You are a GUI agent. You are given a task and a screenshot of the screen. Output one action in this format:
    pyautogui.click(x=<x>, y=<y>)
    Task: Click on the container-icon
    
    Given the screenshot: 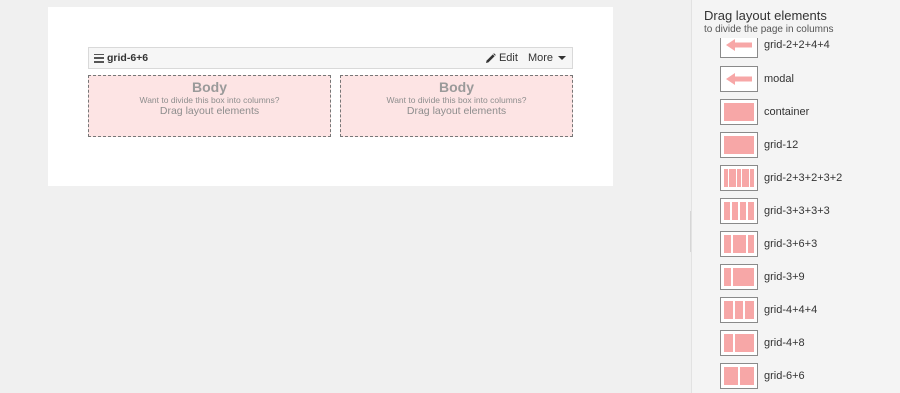 What is the action you would take?
    pyautogui.click(x=739, y=112)
    